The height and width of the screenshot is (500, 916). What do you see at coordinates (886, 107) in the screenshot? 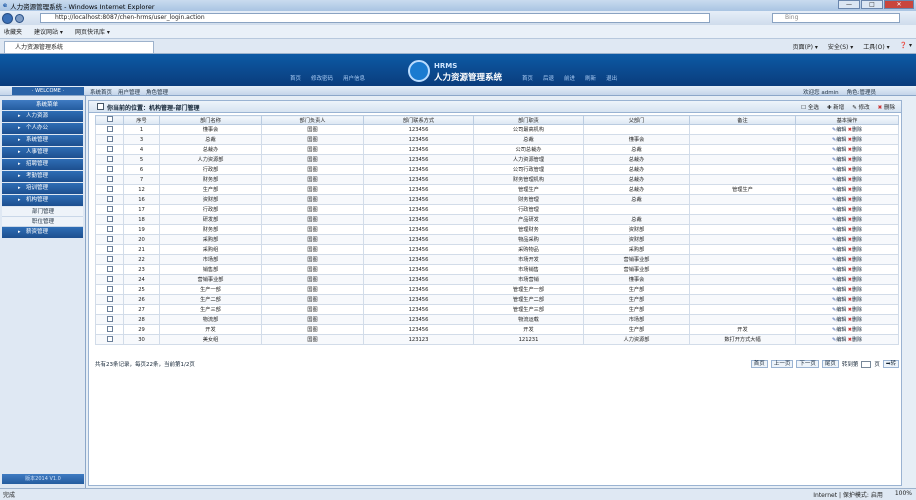
I see `delete-button: ✖ 删除` at bounding box center [886, 107].